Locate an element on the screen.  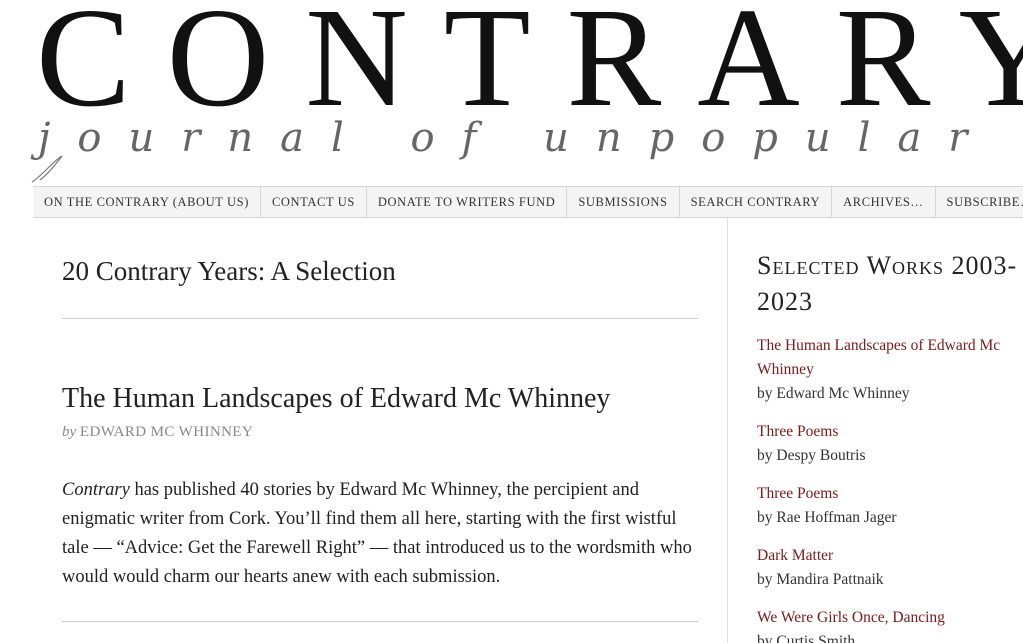
byline-author: EDWARD MC WHINNEY is located at coordinates (166, 432).